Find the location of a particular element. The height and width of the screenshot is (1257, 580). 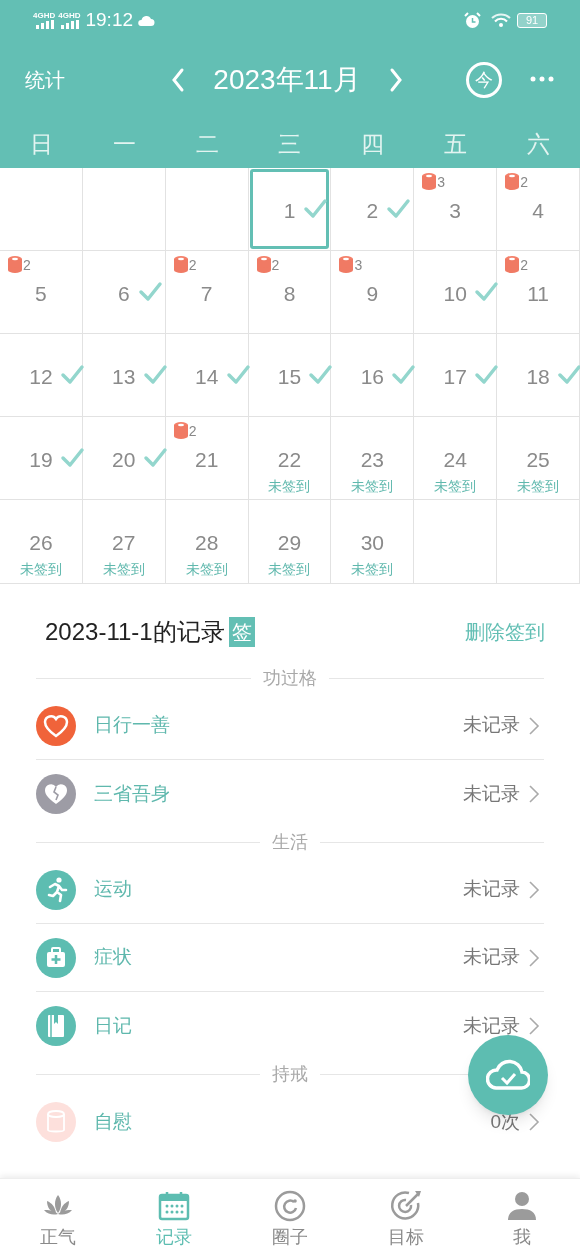

day-number: 20 is located at coordinates (124, 460).